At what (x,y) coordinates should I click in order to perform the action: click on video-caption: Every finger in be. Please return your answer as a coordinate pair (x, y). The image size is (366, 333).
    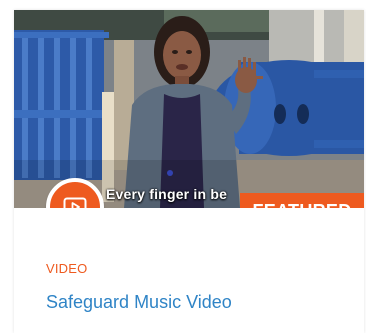
    Looking at the image, I should click on (167, 194).